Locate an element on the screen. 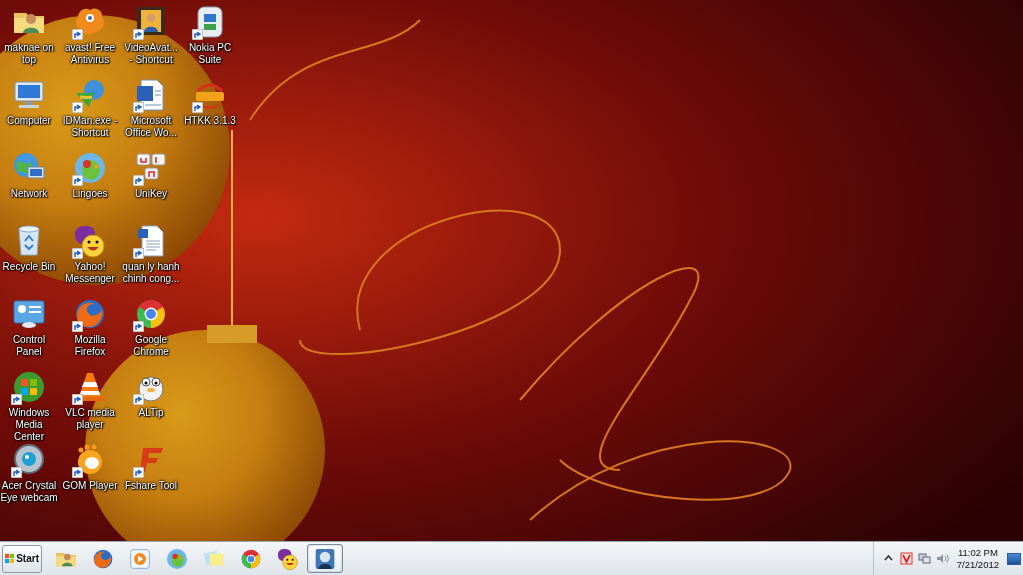  icon-label: Lingoes is located at coordinates (90, 194).